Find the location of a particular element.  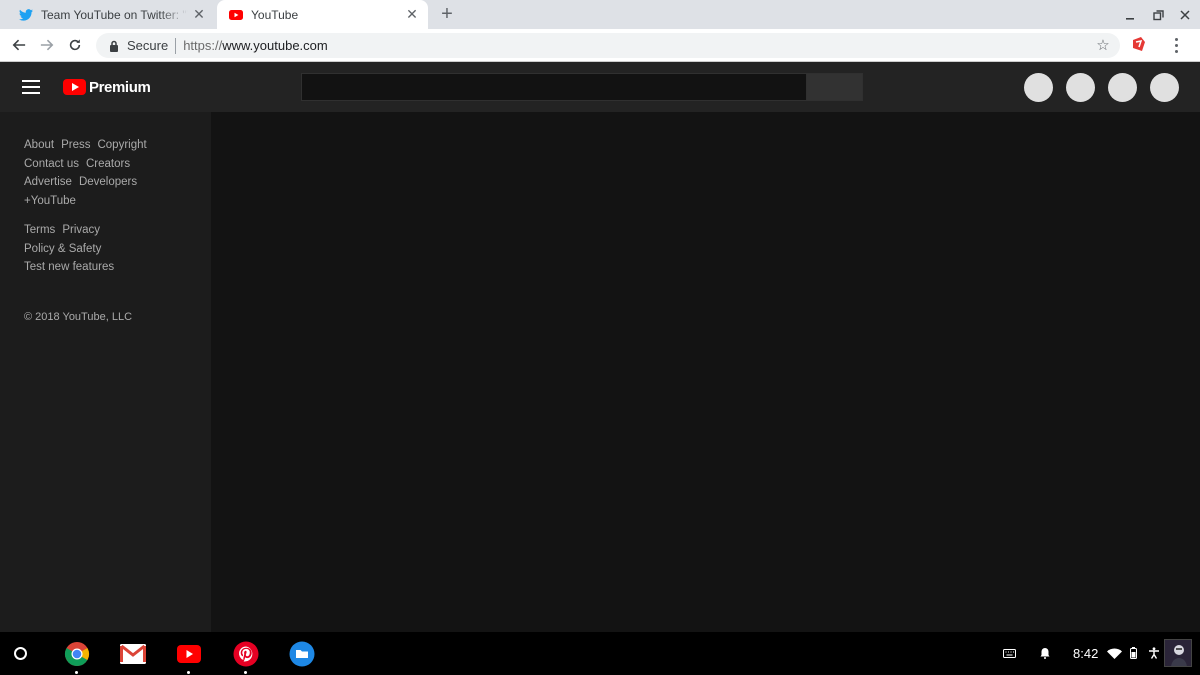

restore-icon is located at coordinates (1158, 15).